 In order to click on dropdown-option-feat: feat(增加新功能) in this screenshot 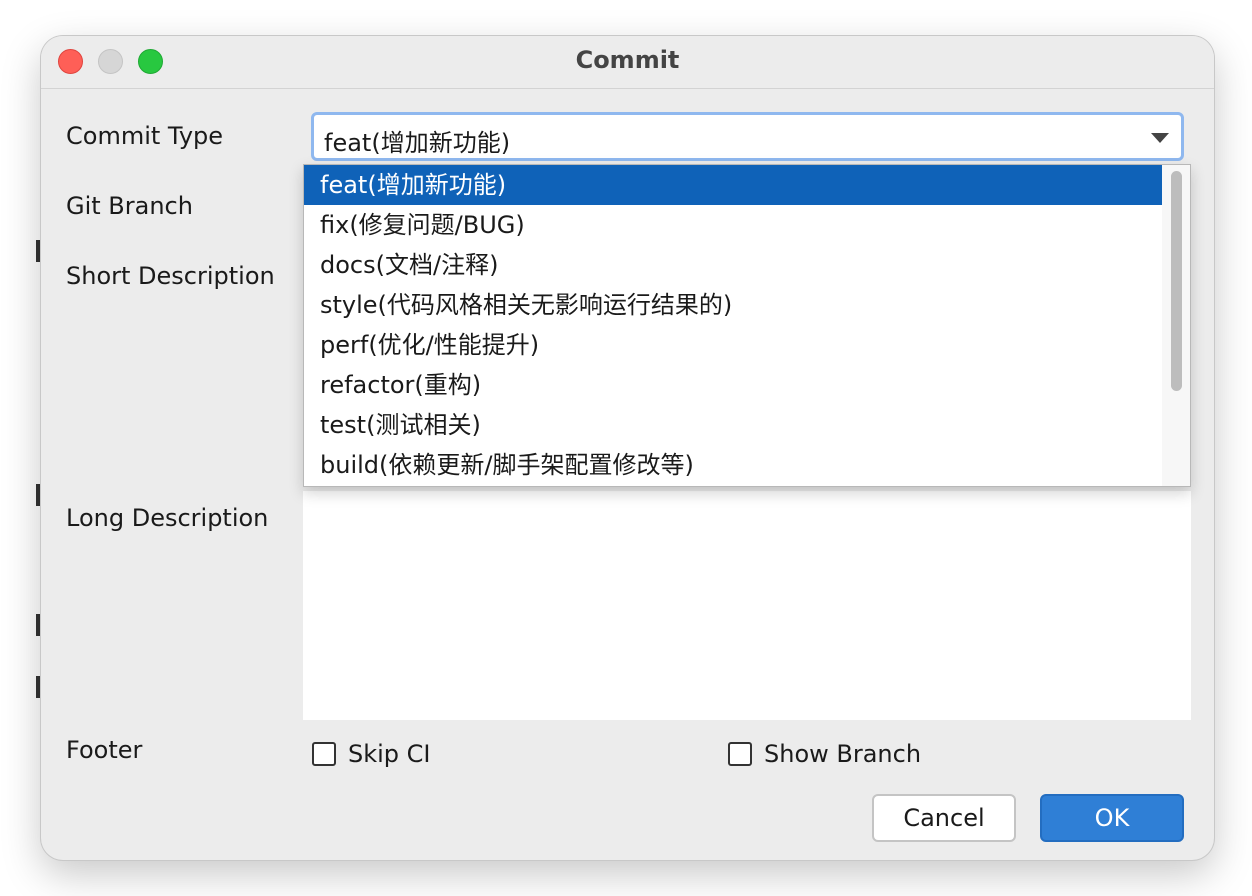, I will do `click(733, 185)`.